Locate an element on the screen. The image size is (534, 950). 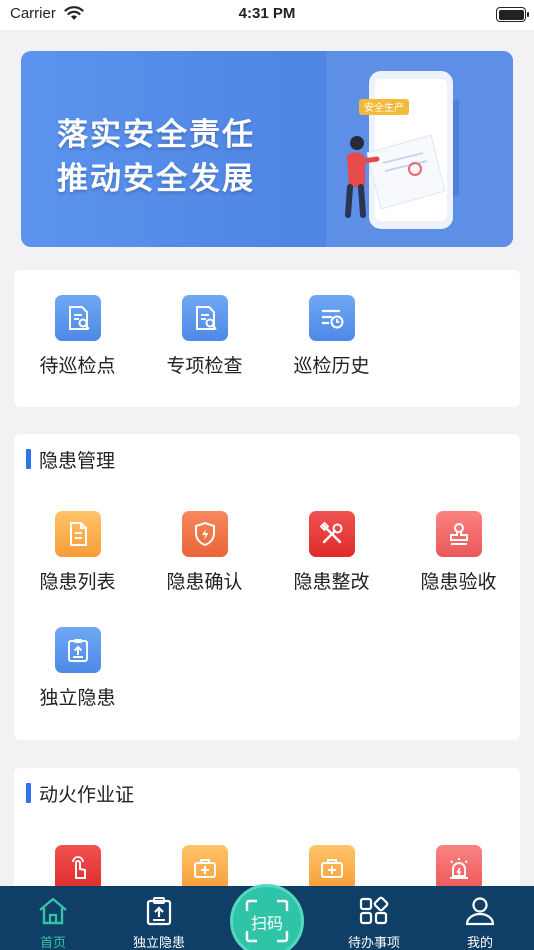
hazard-item-independent: 独立隐患 is located at coordinates (77, 668).